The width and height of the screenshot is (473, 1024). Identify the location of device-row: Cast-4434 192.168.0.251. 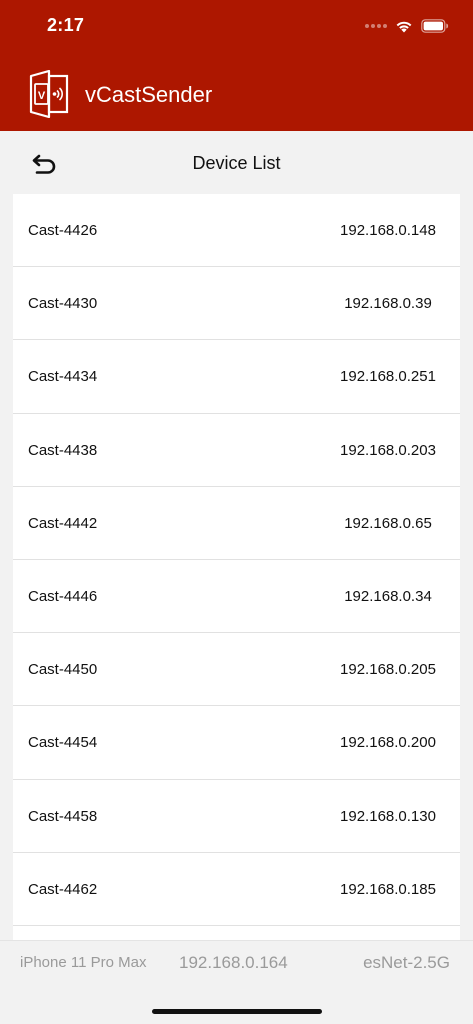
(236, 377).